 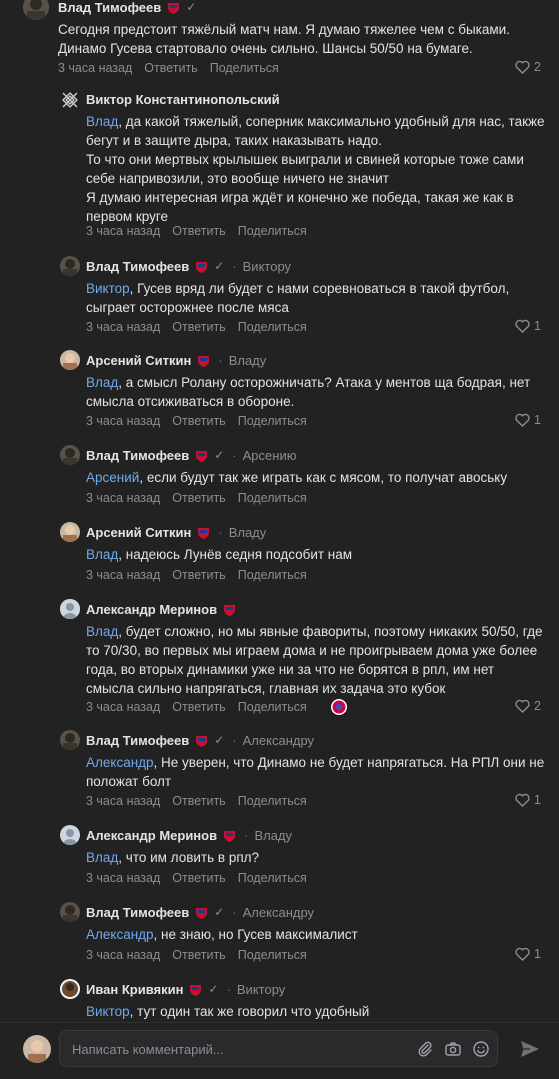 What do you see at coordinates (530, 1049) in the screenshot?
I see `send-icon` at bounding box center [530, 1049].